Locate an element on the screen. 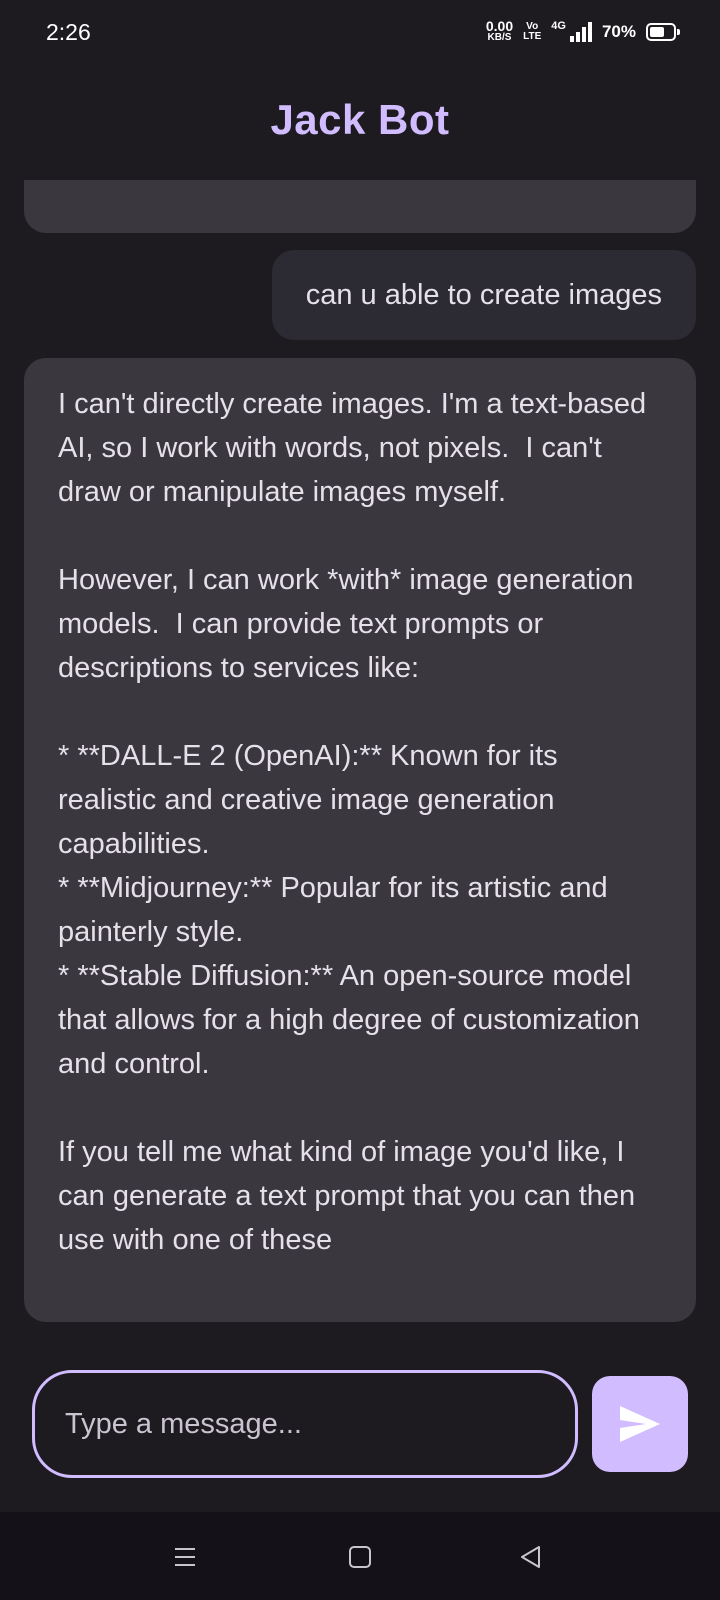  bot-message-bubble-previous is located at coordinates (360, 206).